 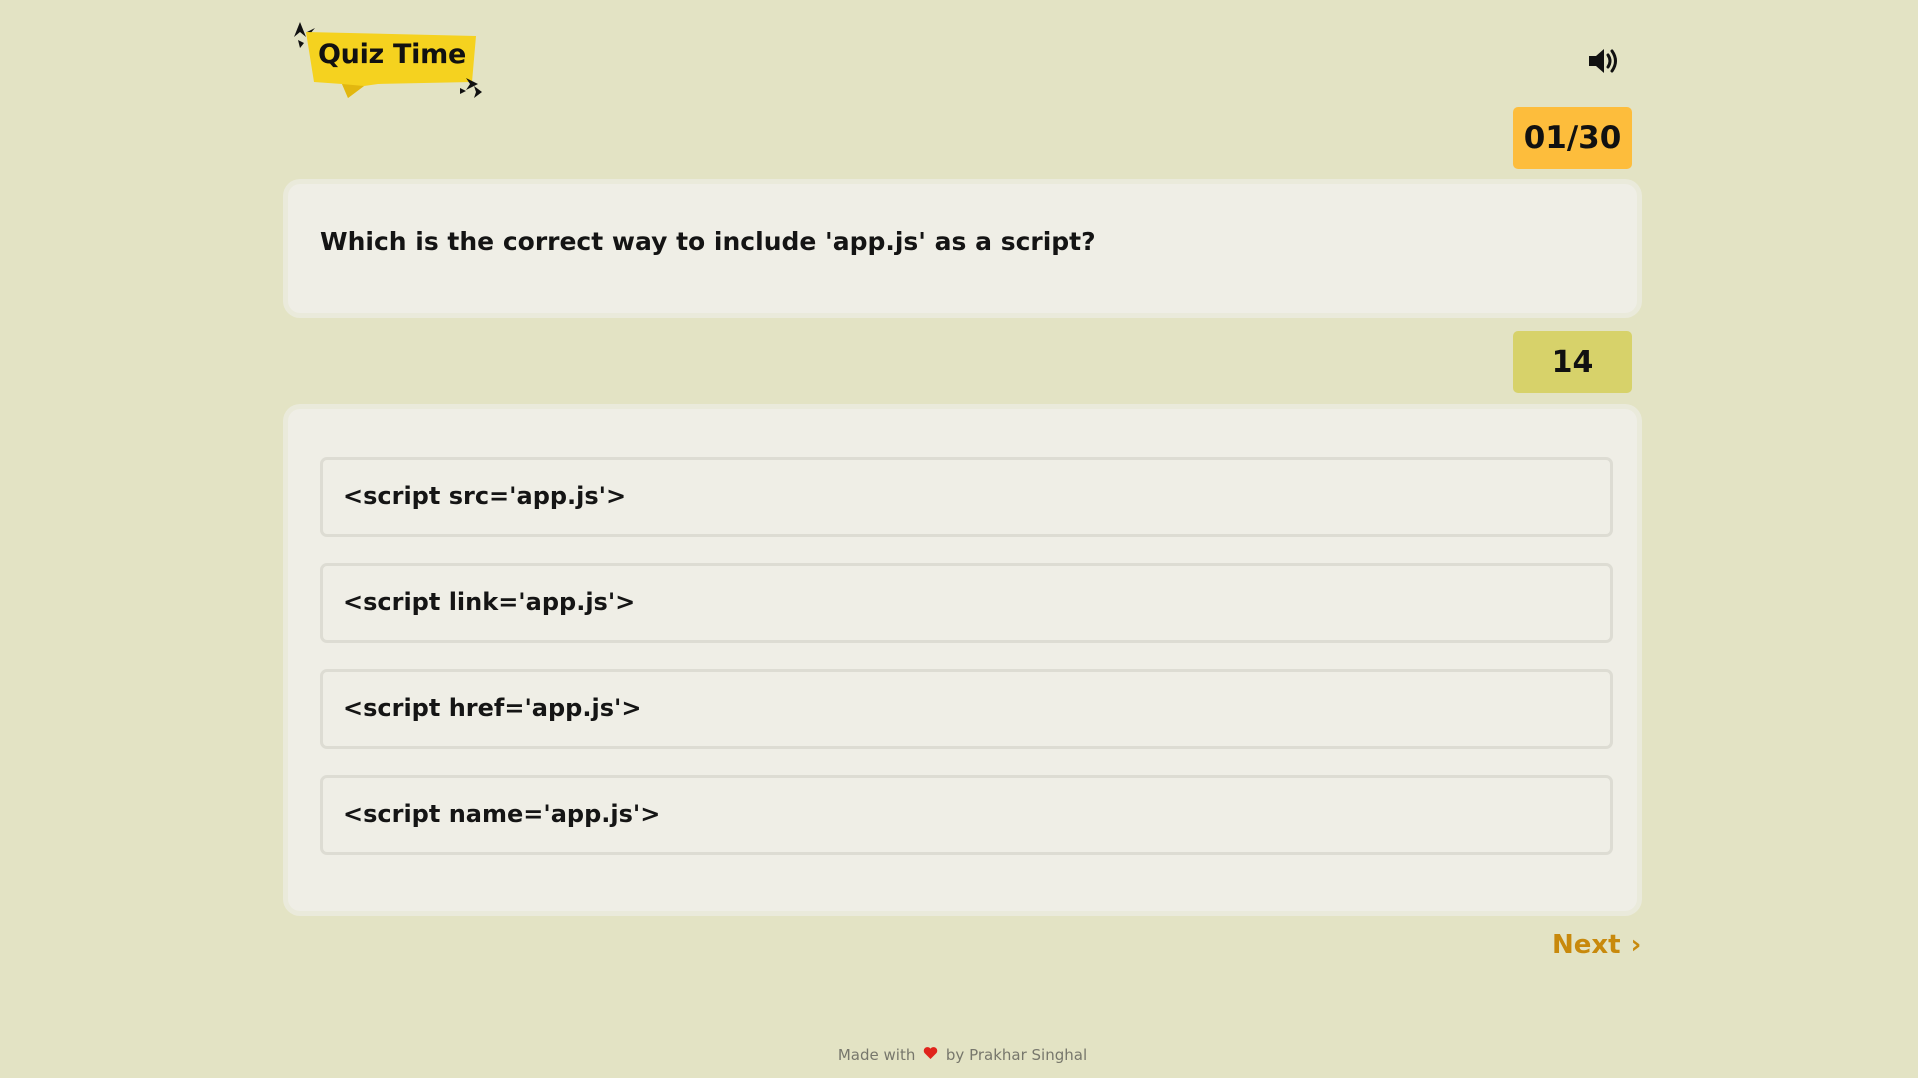 What do you see at coordinates (1636, 945) in the screenshot?
I see `chevron-right-icon: ›` at bounding box center [1636, 945].